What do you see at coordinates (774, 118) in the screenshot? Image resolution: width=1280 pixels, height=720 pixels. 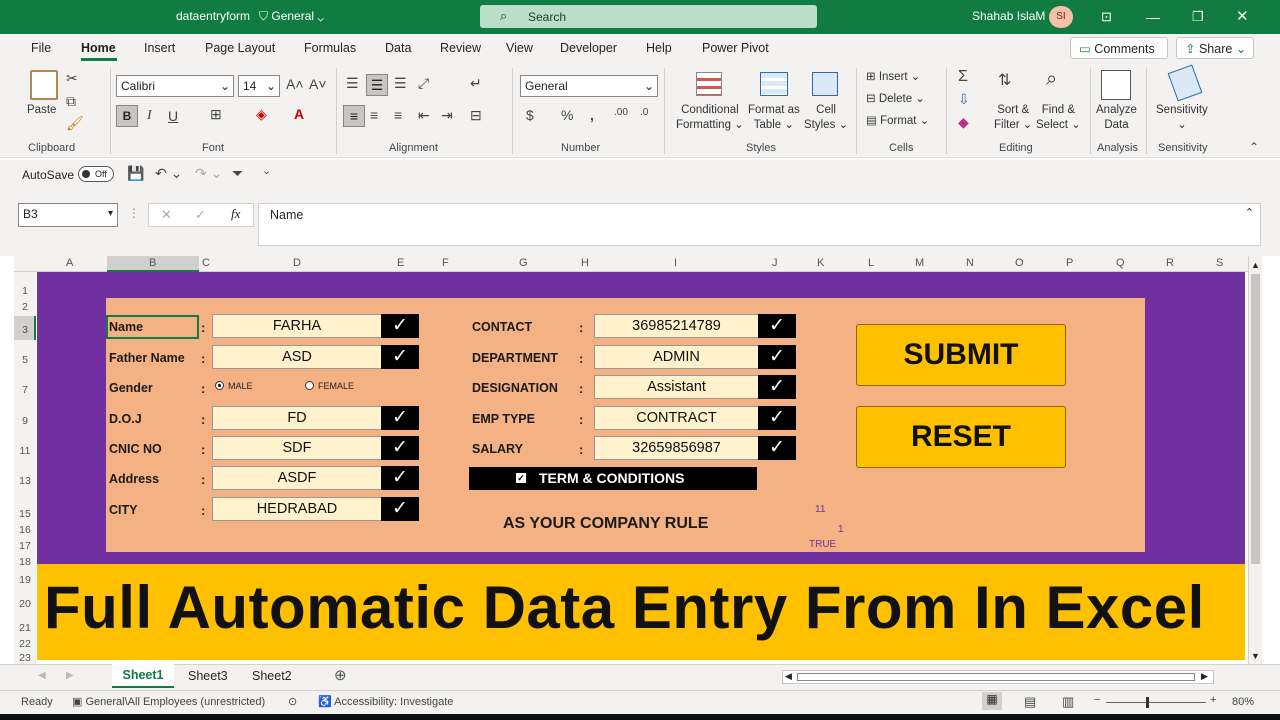 I see `format-as-table-button: Format as Table ⌄` at bounding box center [774, 118].